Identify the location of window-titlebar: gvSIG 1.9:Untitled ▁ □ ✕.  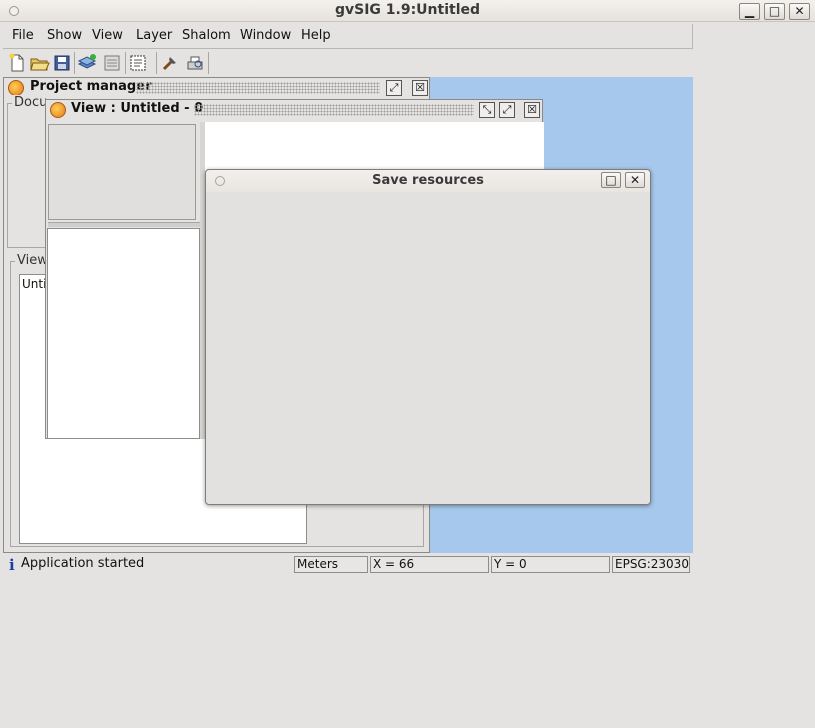
(407, 11).